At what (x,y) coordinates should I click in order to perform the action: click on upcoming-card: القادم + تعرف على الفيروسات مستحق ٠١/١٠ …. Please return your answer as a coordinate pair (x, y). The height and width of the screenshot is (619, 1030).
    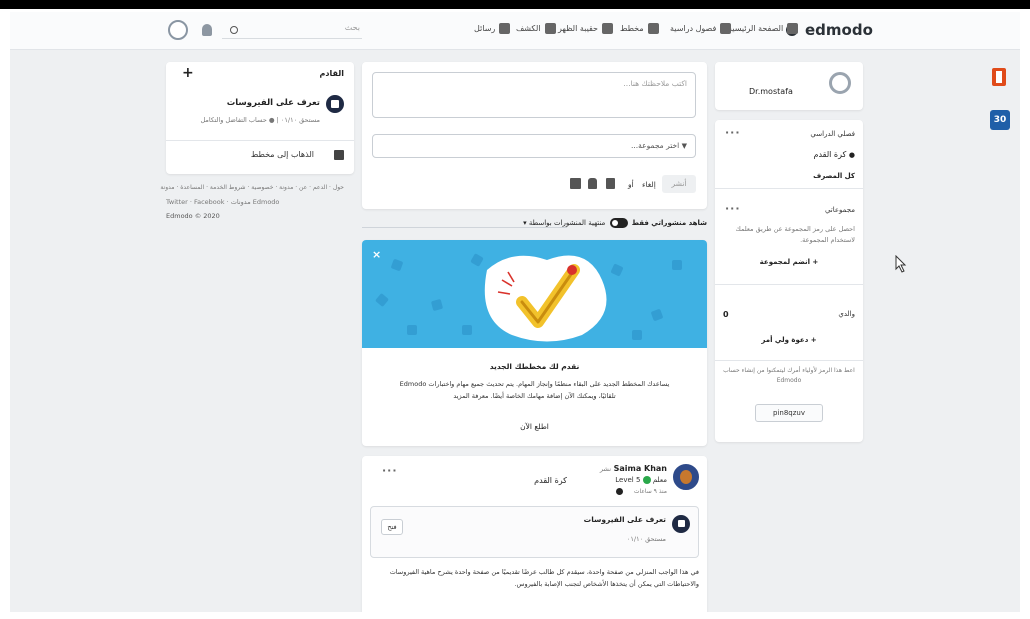
    Looking at the image, I should click on (260, 118).